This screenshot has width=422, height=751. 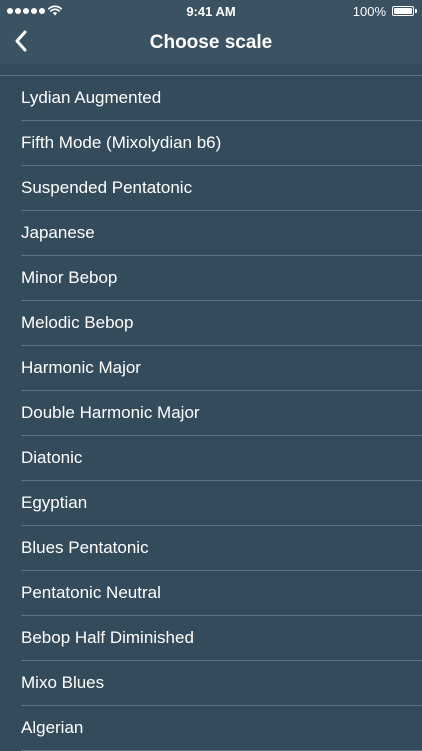 What do you see at coordinates (121, 142) in the screenshot?
I see `scale-item-label: Fifth Mode (Mixolydian b6)` at bounding box center [121, 142].